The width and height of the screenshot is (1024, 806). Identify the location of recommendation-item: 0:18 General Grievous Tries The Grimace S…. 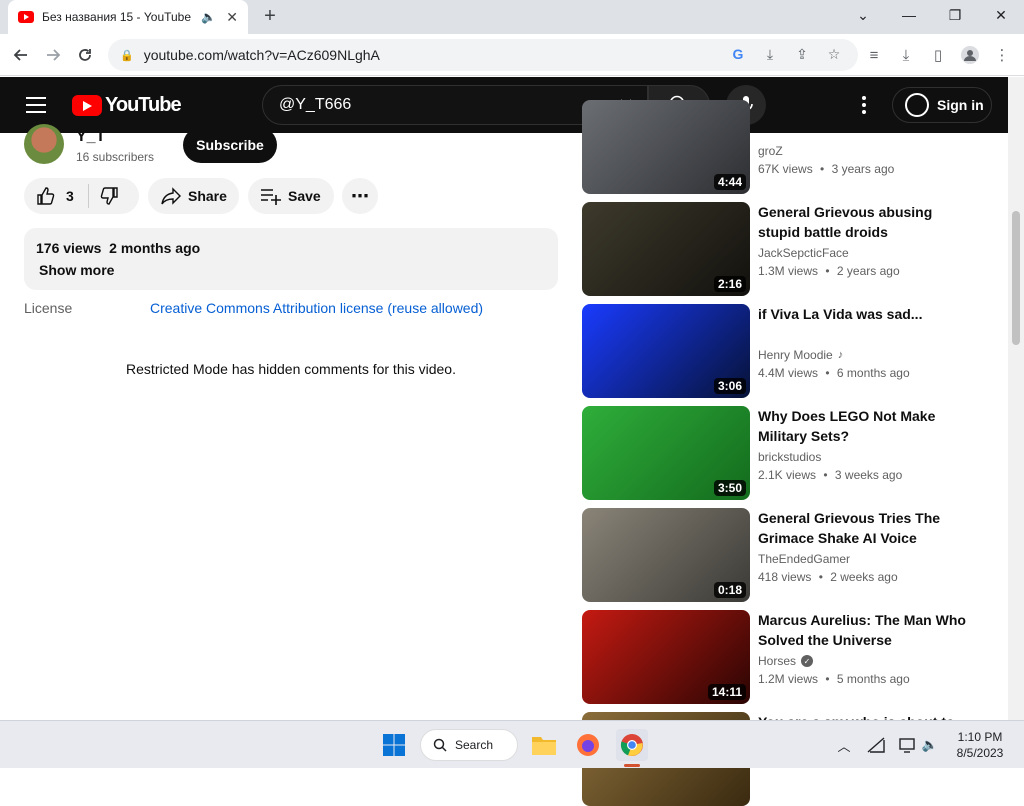
(782, 555).